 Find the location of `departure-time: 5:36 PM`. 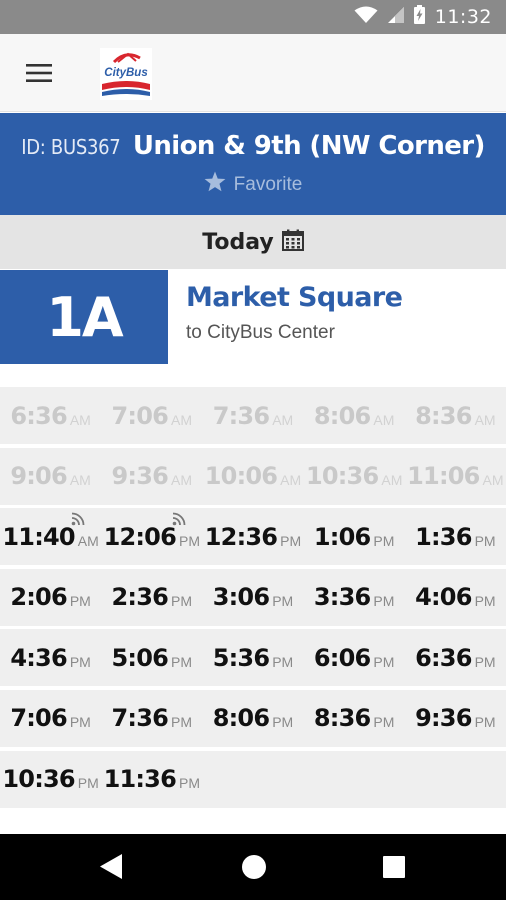

departure-time: 5:36 PM is located at coordinates (252, 657).